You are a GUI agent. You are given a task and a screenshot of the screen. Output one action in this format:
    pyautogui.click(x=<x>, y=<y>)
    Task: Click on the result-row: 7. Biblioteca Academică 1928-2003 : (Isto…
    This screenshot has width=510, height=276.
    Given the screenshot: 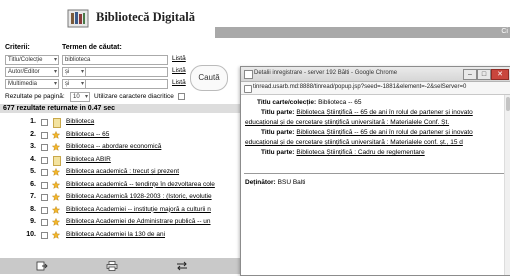 What is the action you would take?
    pyautogui.click(x=120, y=197)
    